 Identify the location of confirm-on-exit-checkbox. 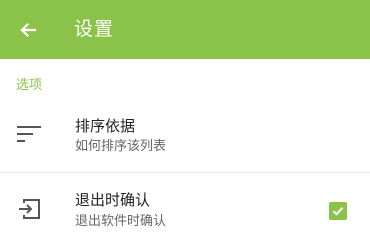
(338, 211).